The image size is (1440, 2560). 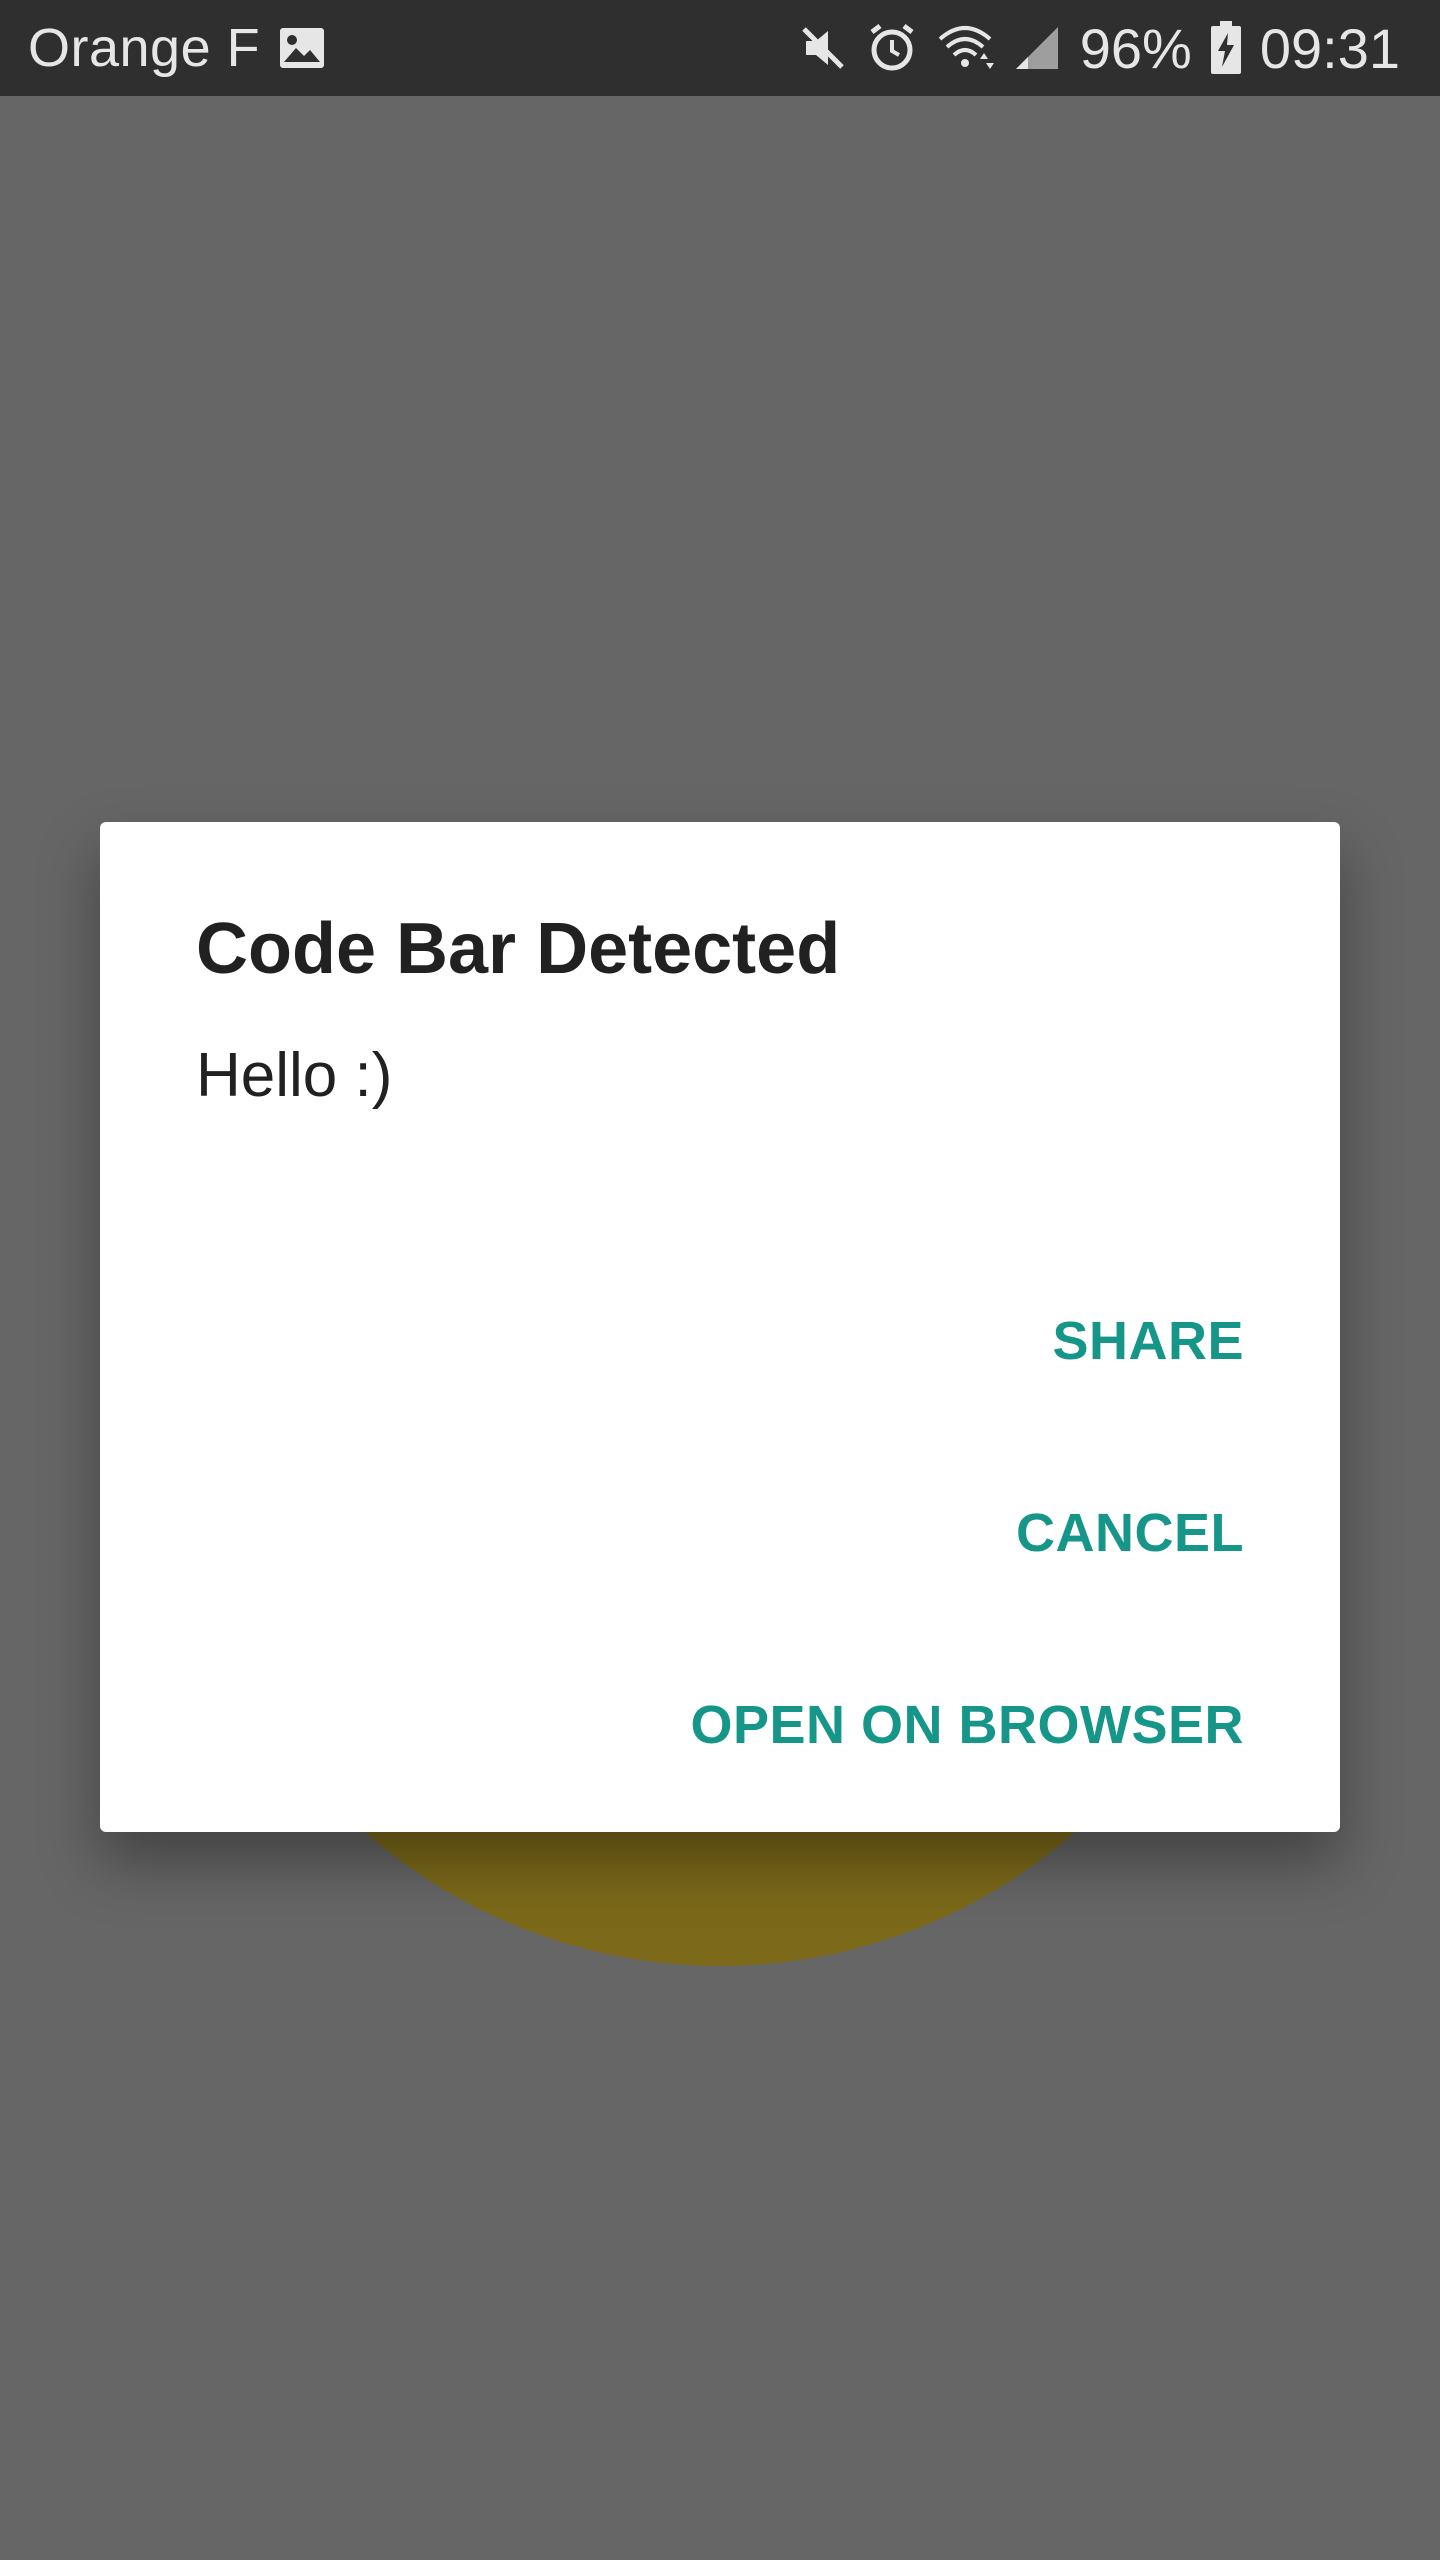 What do you see at coordinates (965, 48) in the screenshot?
I see `wifi-icon` at bounding box center [965, 48].